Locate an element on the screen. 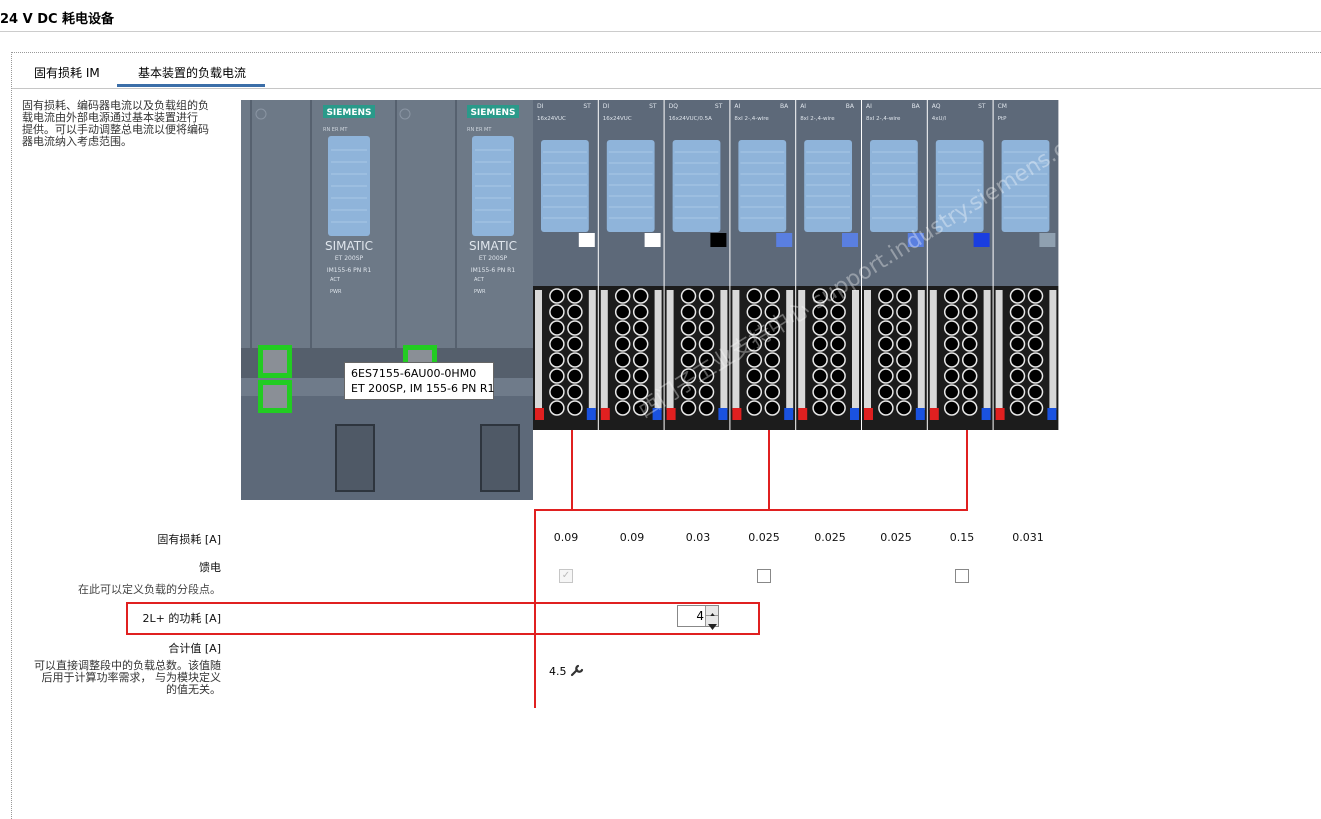  module-type: AQ is located at coordinates (936, 106).